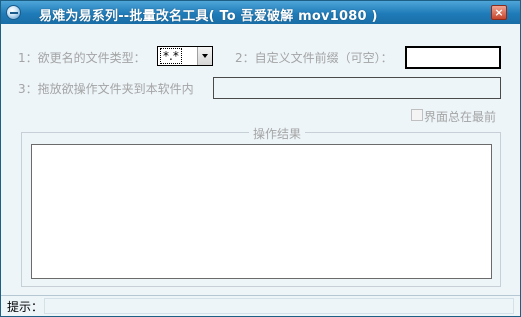  Describe the element at coordinates (171, 56) in the screenshot. I see `file-type-value: *.*` at that location.